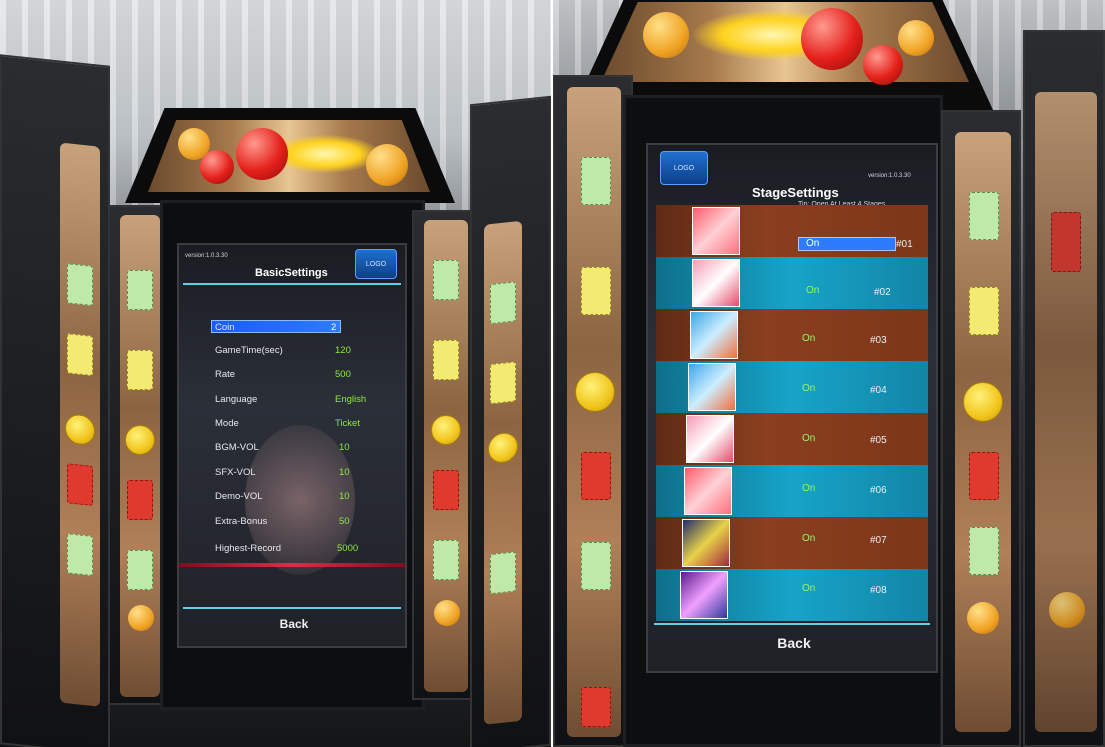 This screenshot has height=747, width=1105. What do you see at coordinates (792, 595) in the screenshot?
I see `stage-row-08: On #08` at bounding box center [792, 595].